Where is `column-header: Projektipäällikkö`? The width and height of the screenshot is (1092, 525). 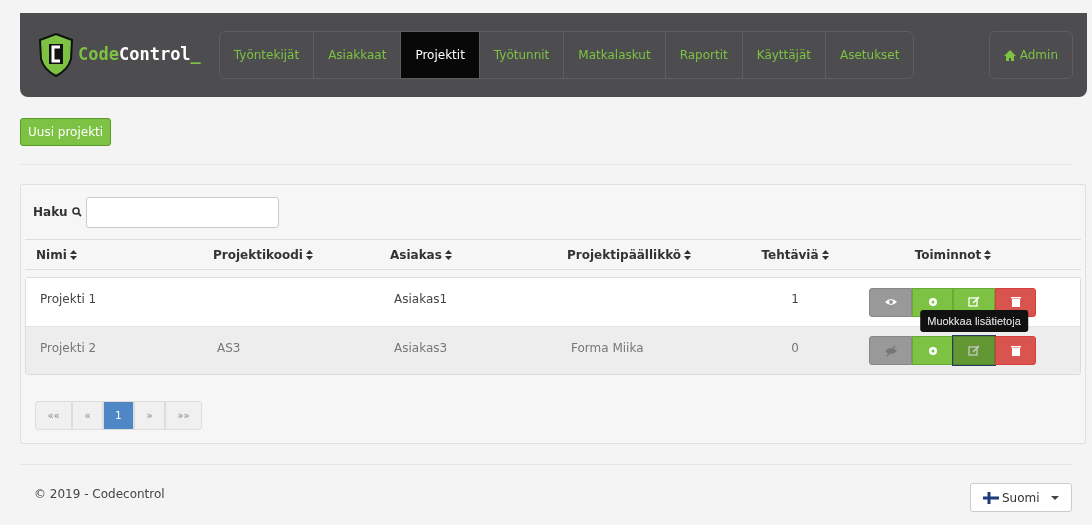
column-header: Projektipäällikkö is located at coordinates (624, 255).